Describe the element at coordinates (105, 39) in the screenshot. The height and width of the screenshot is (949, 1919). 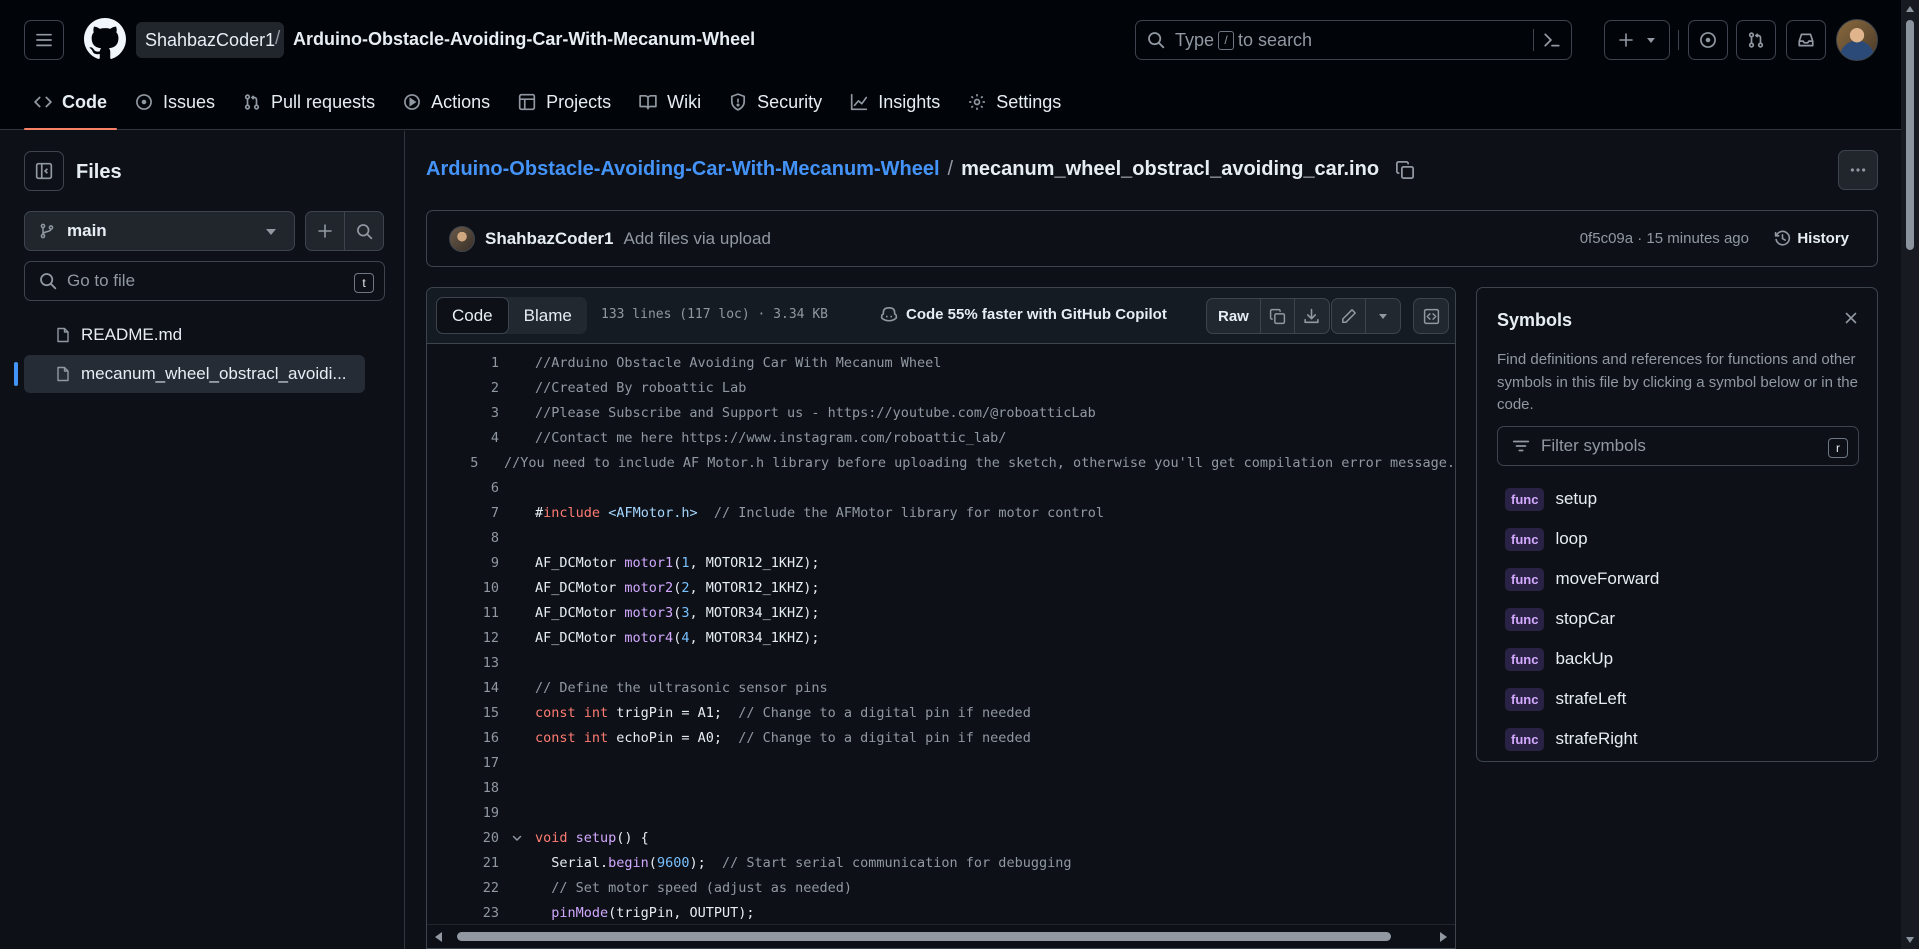
I see `github-logo-icon` at that location.